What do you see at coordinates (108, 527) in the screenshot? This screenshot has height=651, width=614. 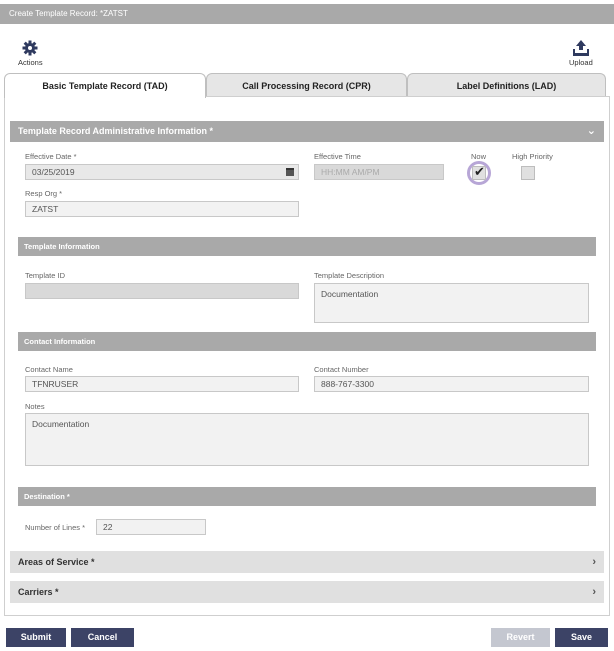 I see `number-of-lines-value: 22` at bounding box center [108, 527].